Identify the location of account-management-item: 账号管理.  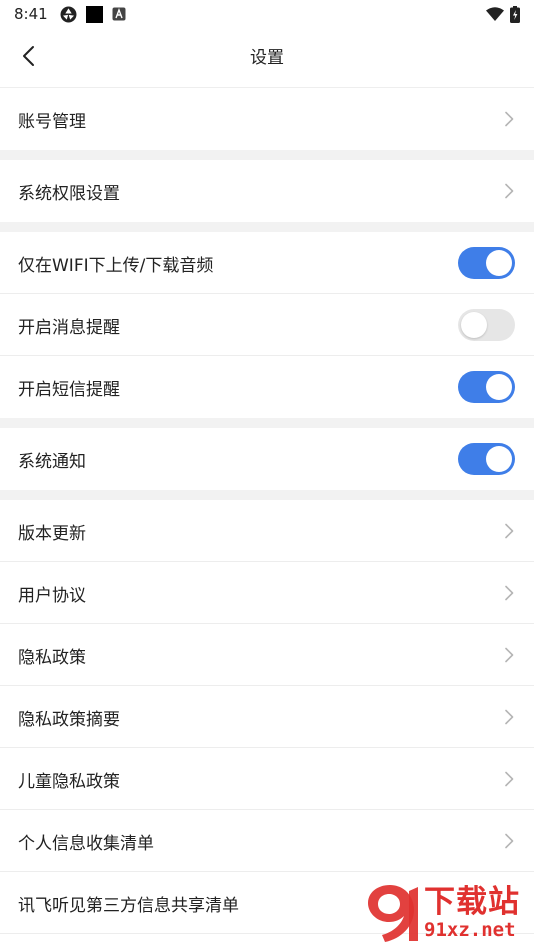
(267, 119).